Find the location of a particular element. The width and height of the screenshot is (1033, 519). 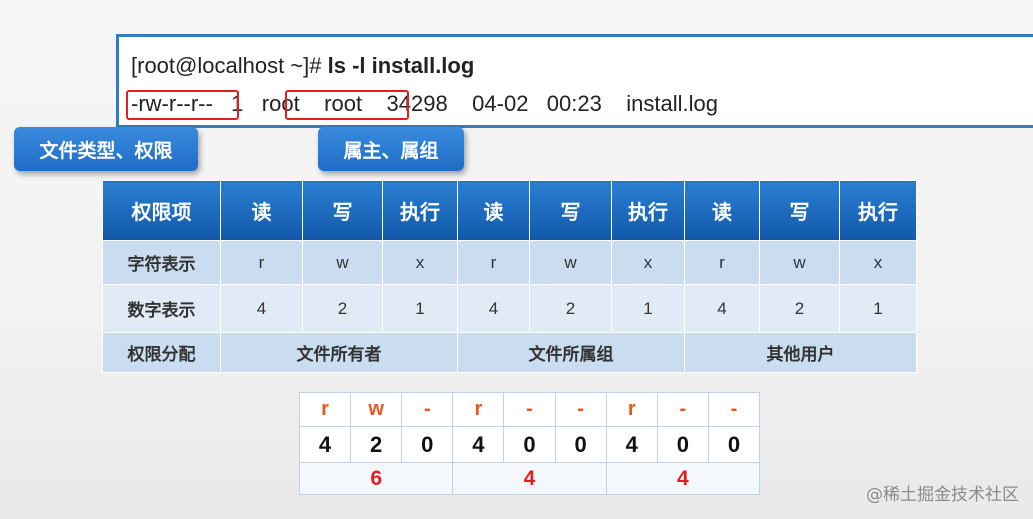

number-row: 数字表示 4 2 1 4 2 1 4 2 1 is located at coordinates (509, 308).